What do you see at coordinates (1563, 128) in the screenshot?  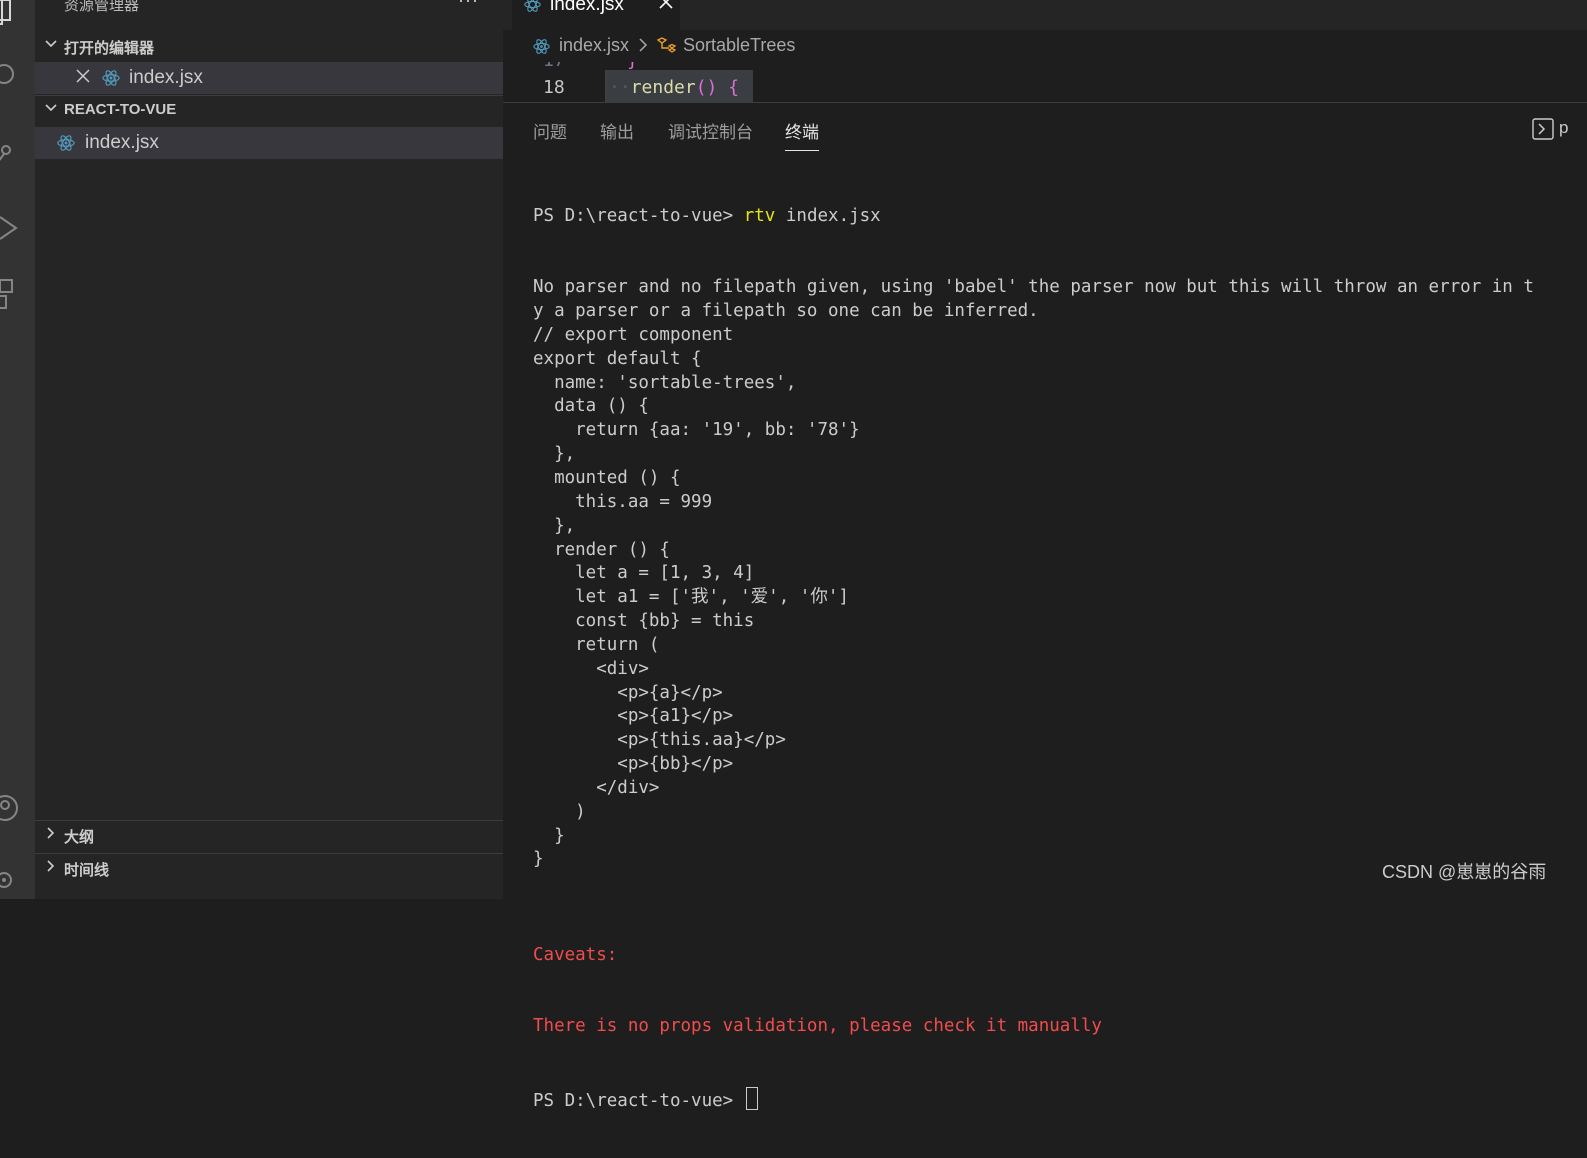 I see `panel-extra-label: p` at bounding box center [1563, 128].